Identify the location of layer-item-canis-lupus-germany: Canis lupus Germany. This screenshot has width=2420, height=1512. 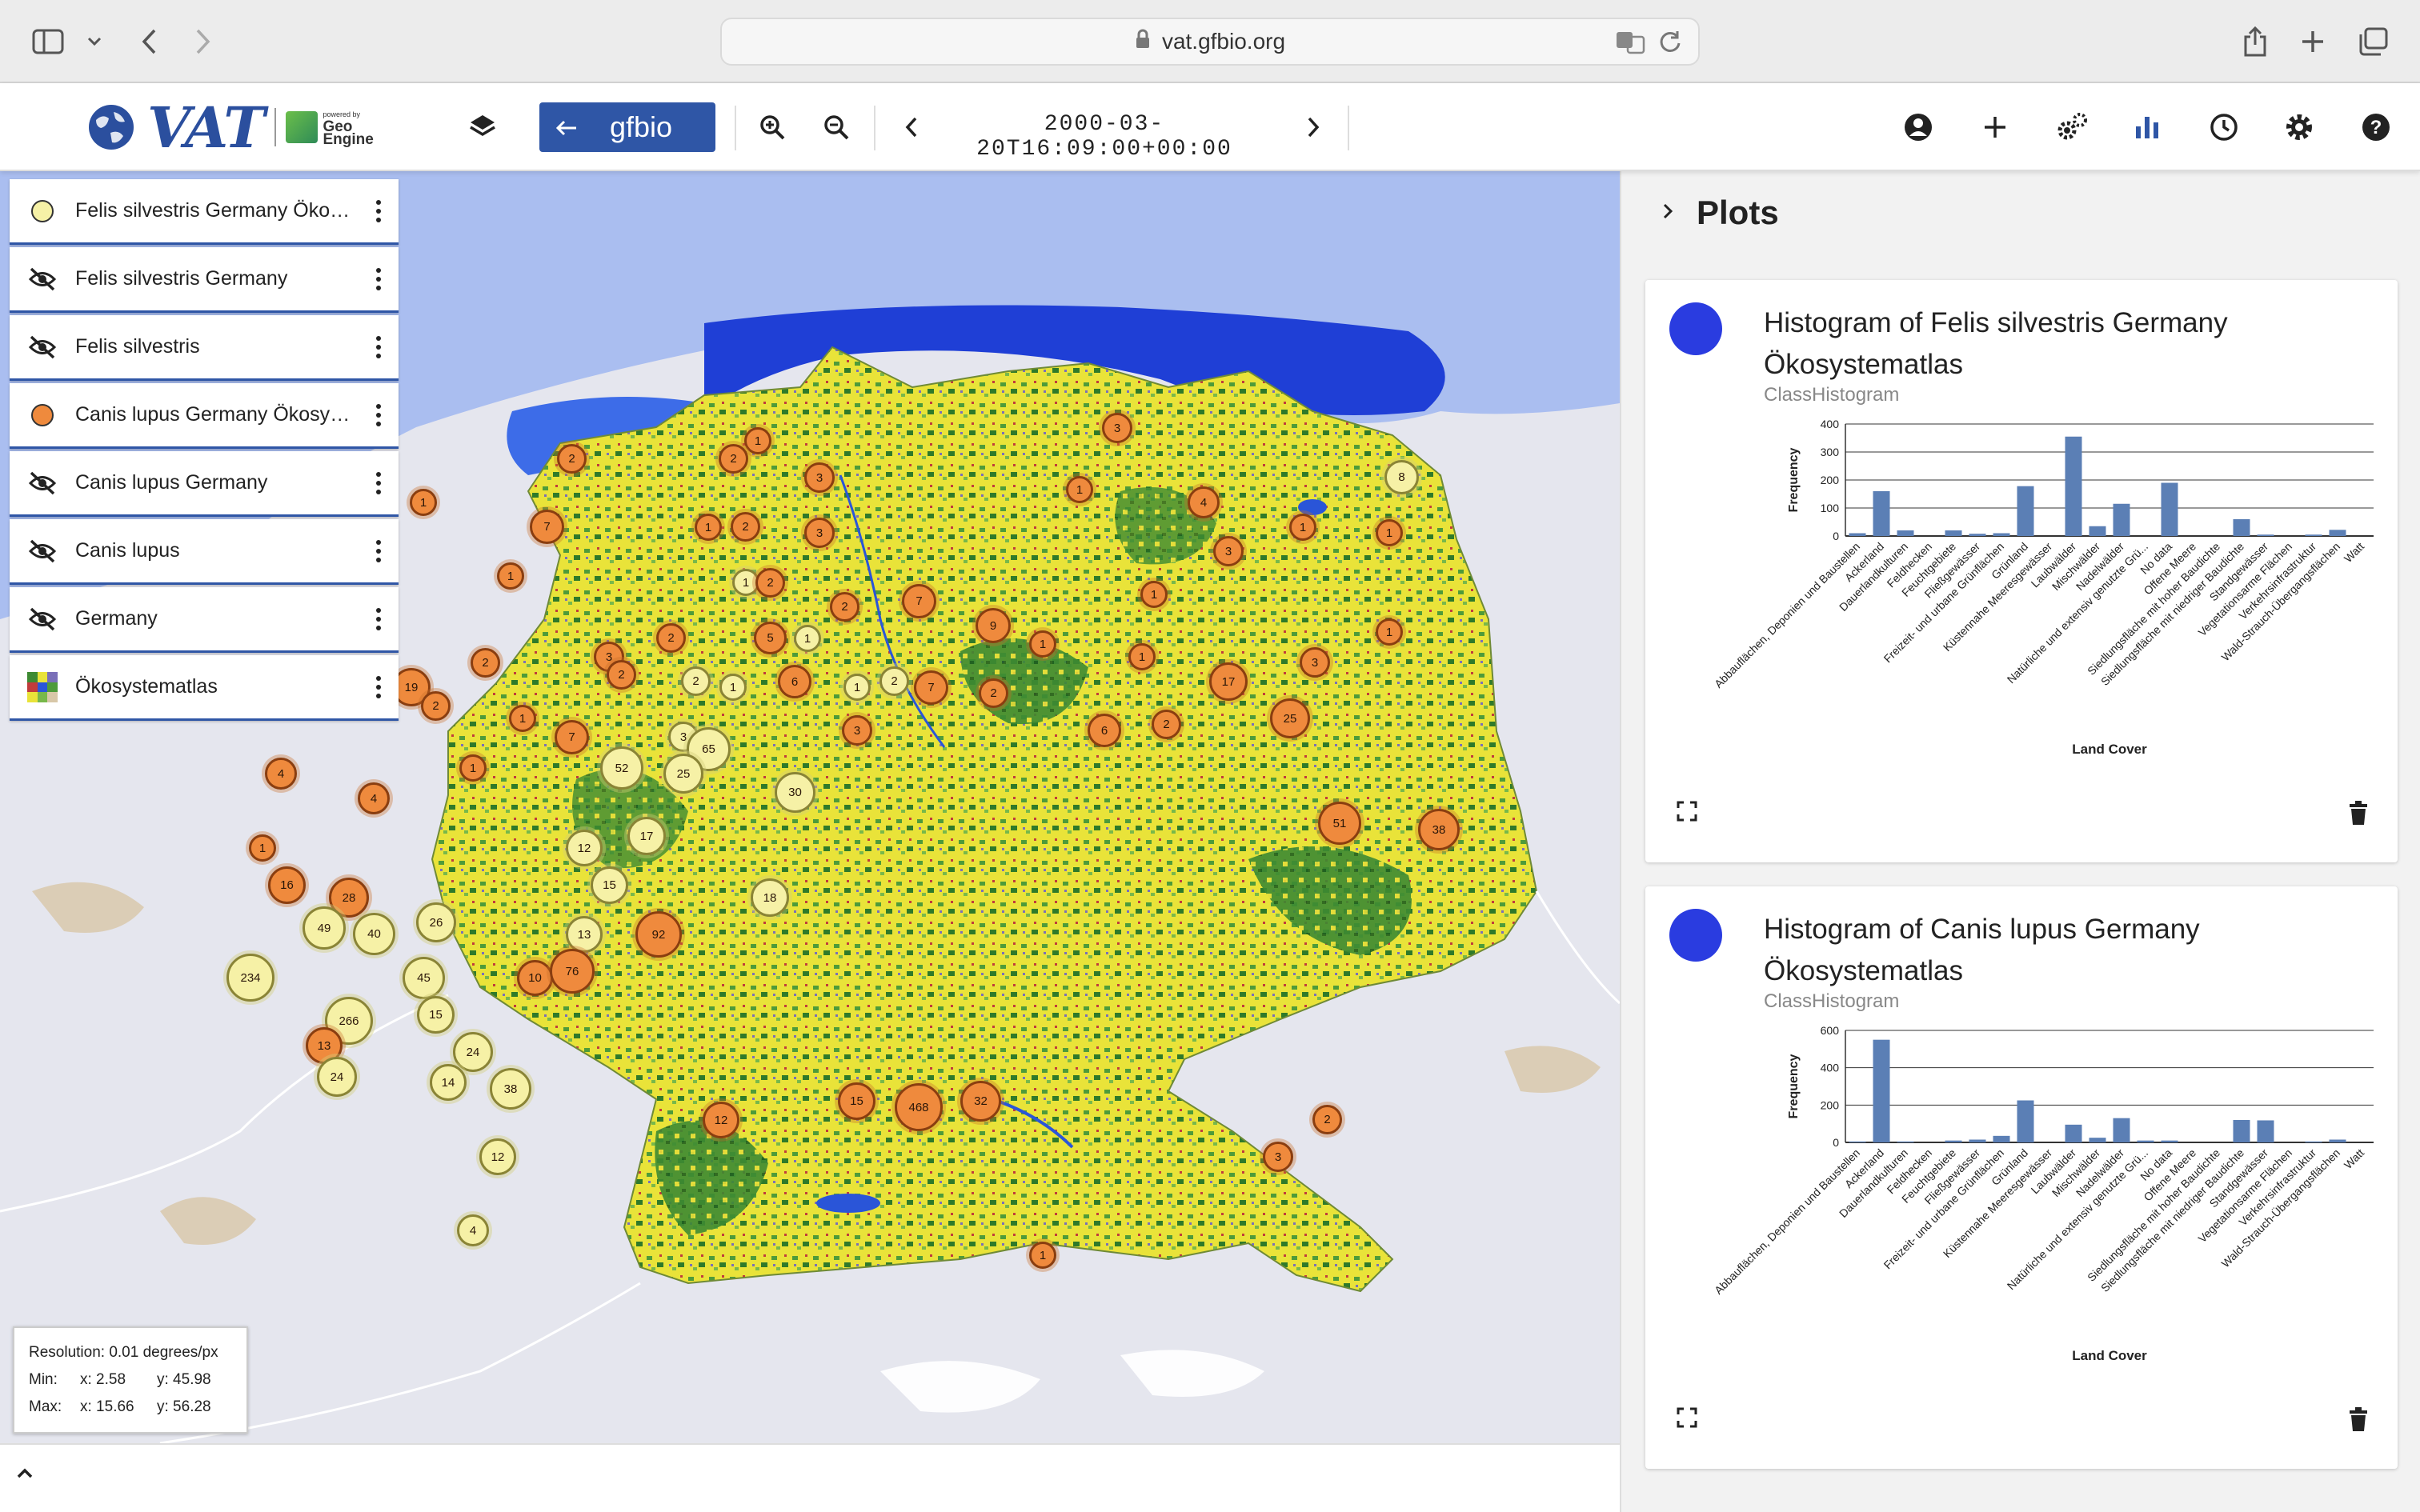
(204, 484).